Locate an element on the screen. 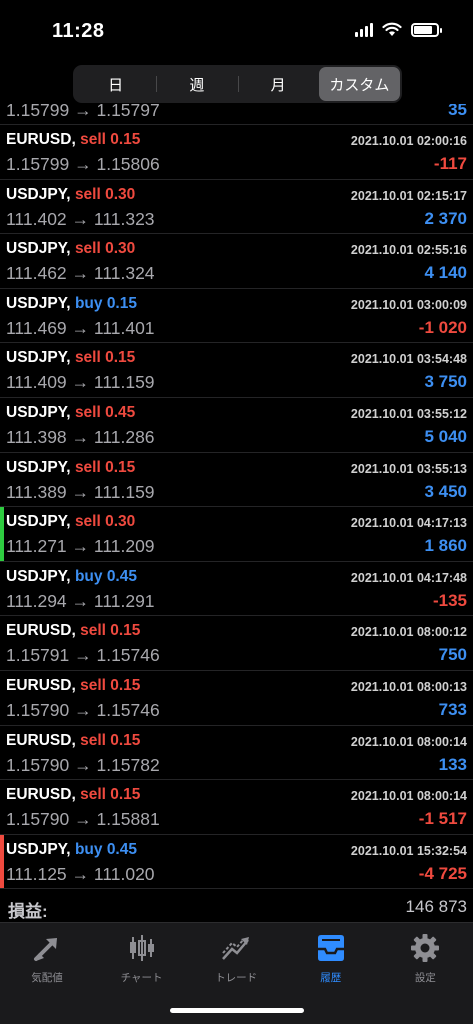 The image size is (473, 1024). tab-label: 履歴 is located at coordinates (331, 978).